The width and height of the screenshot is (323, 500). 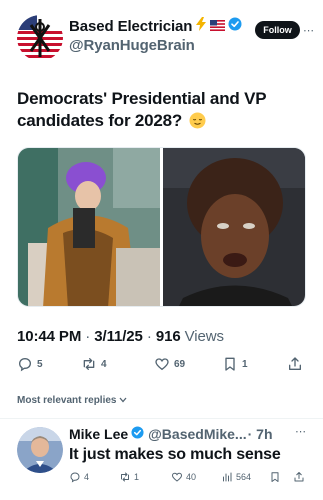 I want to click on reply-more-options-icon: ⋯, so click(x=301, y=431).